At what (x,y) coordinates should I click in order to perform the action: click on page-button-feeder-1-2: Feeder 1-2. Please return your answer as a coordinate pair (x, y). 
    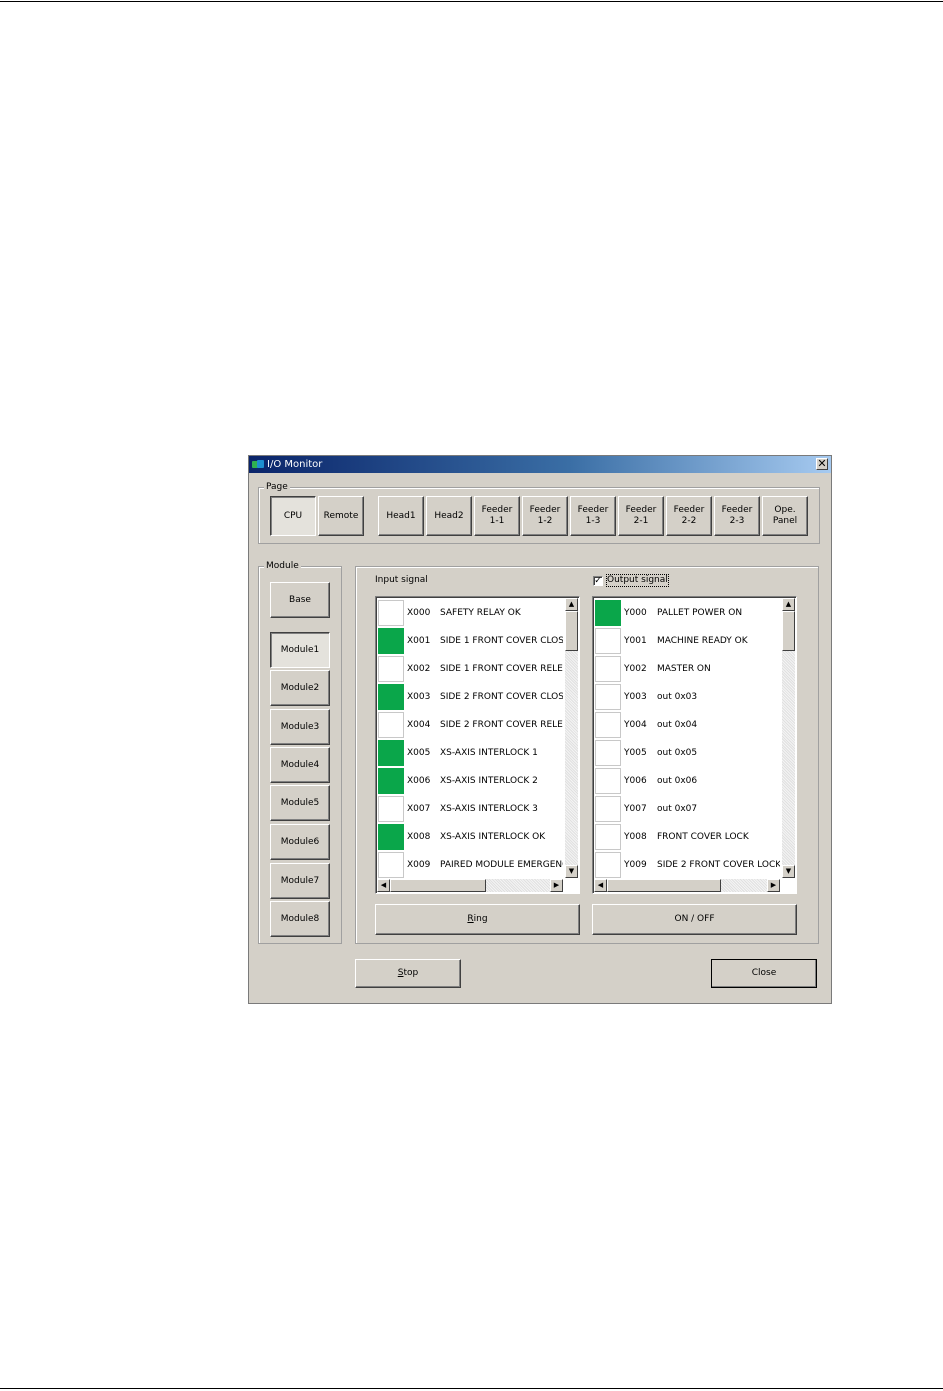
    Looking at the image, I should click on (545, 516).